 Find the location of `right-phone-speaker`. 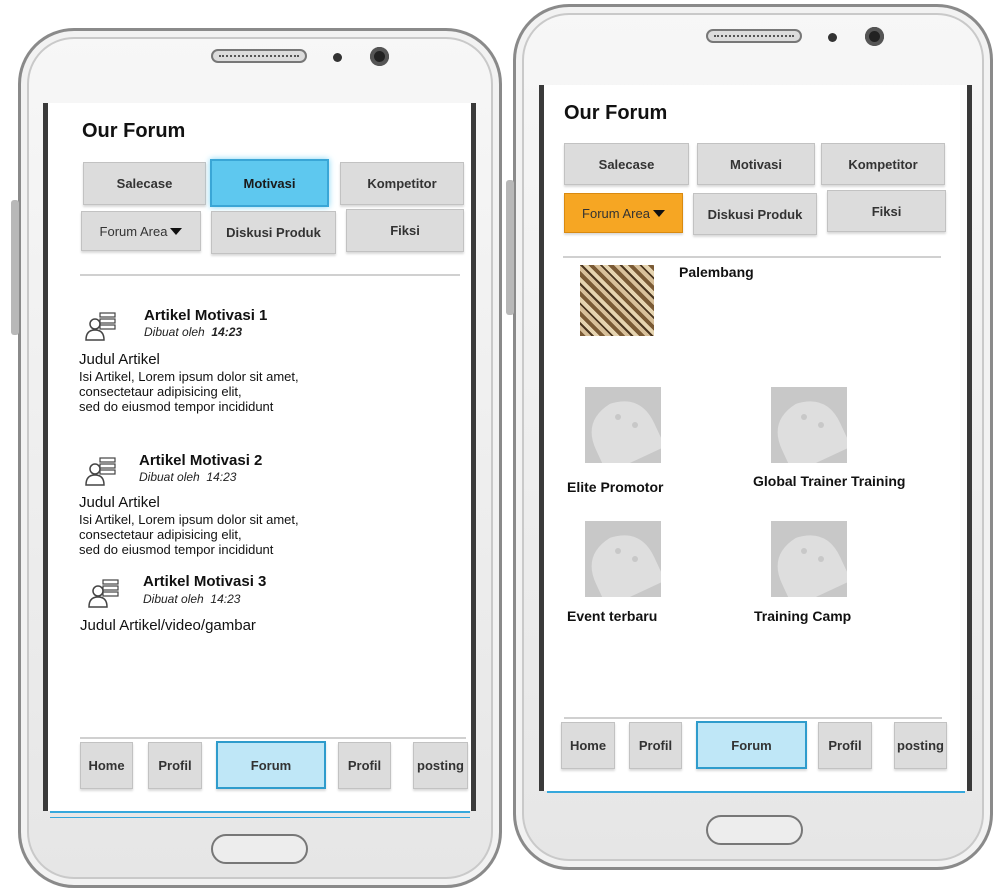

right-phone-speaker is located at coordinates (754, 36).